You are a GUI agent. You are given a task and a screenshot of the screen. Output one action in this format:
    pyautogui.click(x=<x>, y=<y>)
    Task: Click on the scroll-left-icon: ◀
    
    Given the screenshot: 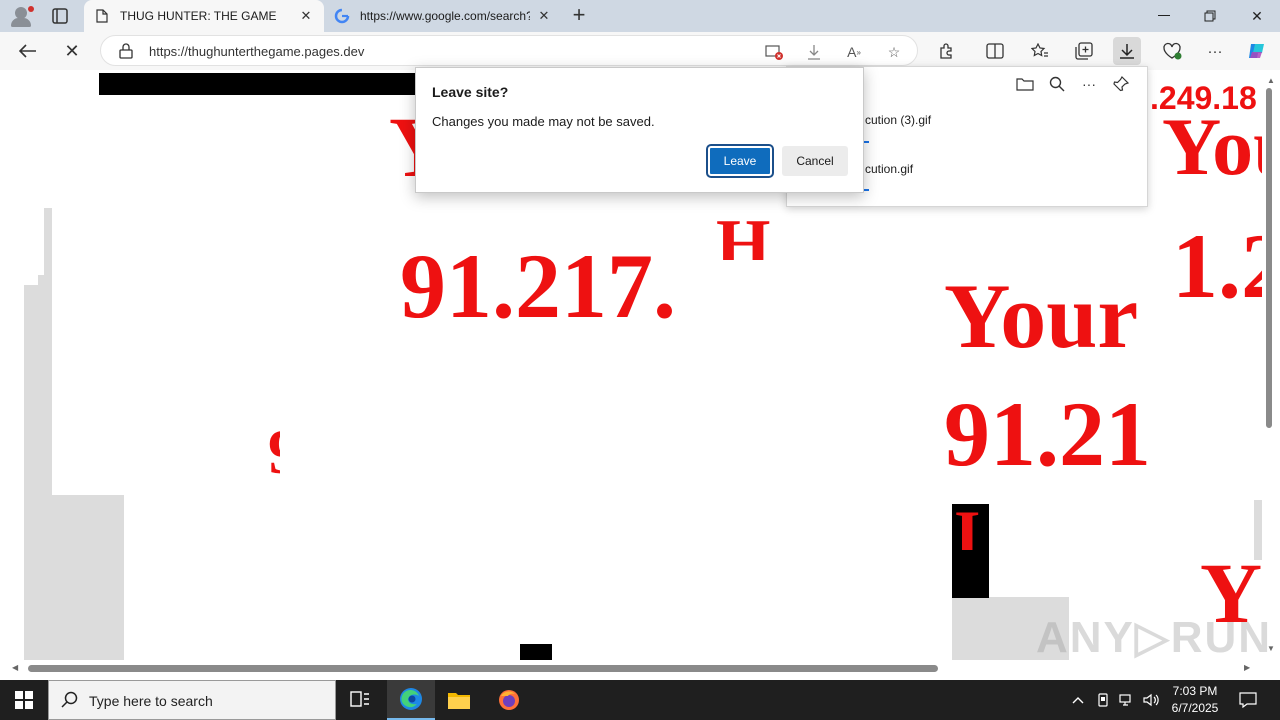 What is the action you would take?
    pyautogui.click(x=15, y=667)
    